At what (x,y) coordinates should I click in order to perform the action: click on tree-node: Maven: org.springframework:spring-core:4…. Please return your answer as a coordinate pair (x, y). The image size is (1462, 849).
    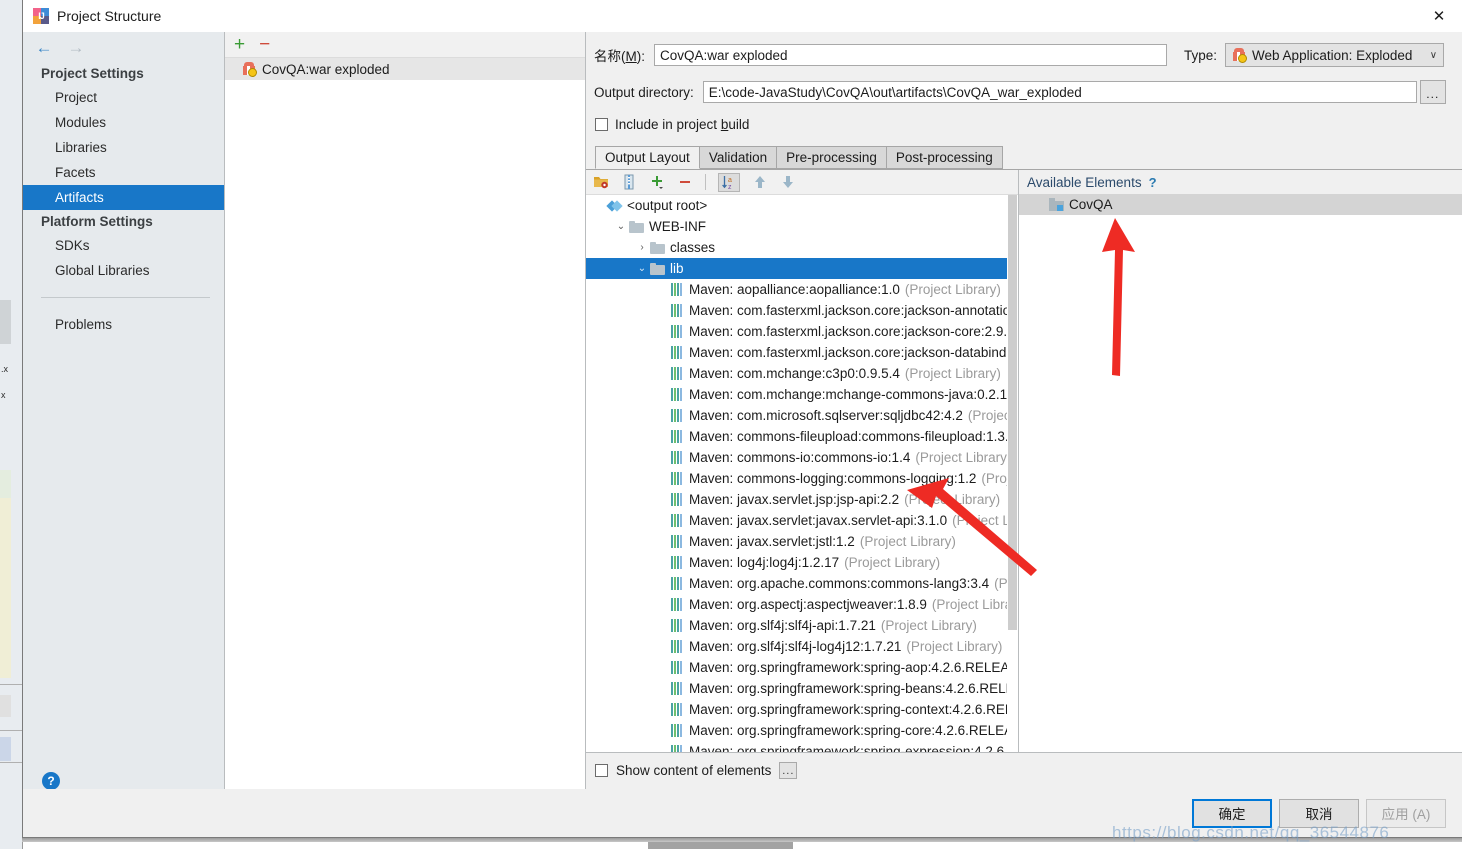
    Looking at the image, I should click on (802, 730).